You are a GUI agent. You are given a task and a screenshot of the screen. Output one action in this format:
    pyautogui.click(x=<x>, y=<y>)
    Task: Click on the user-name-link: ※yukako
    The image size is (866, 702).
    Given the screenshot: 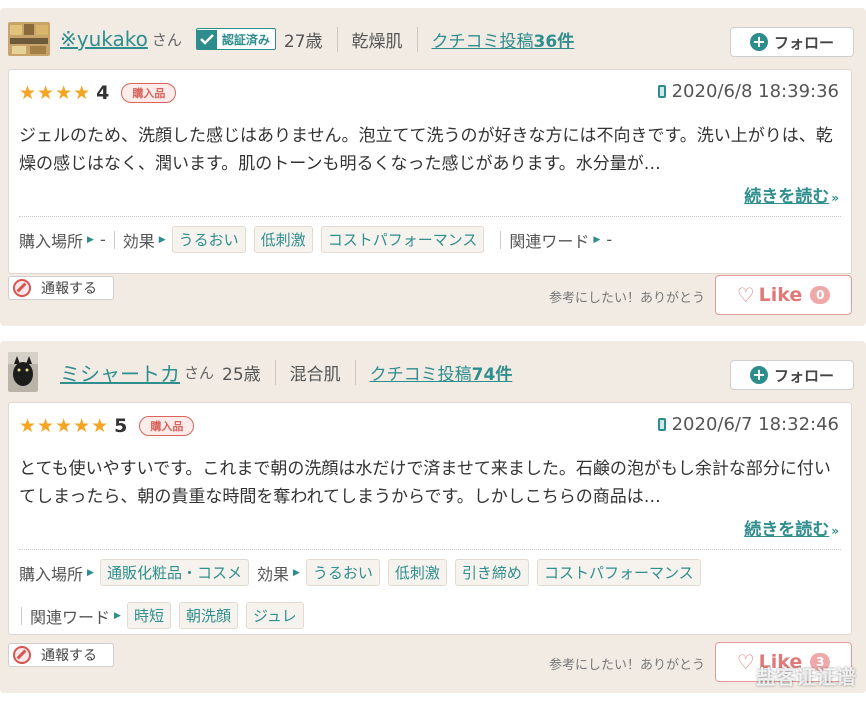 What is the action you would take?
    pyautogui.click(x=104, y=39)
    